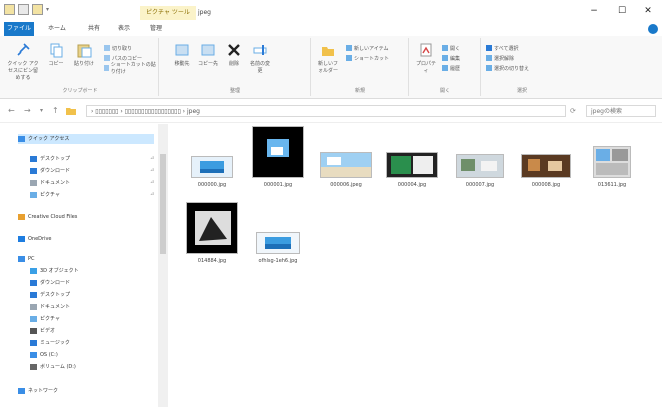 The height and width of the screenshot is (407, 662). I want to click on edit-button: 編集, so click(451, 58).